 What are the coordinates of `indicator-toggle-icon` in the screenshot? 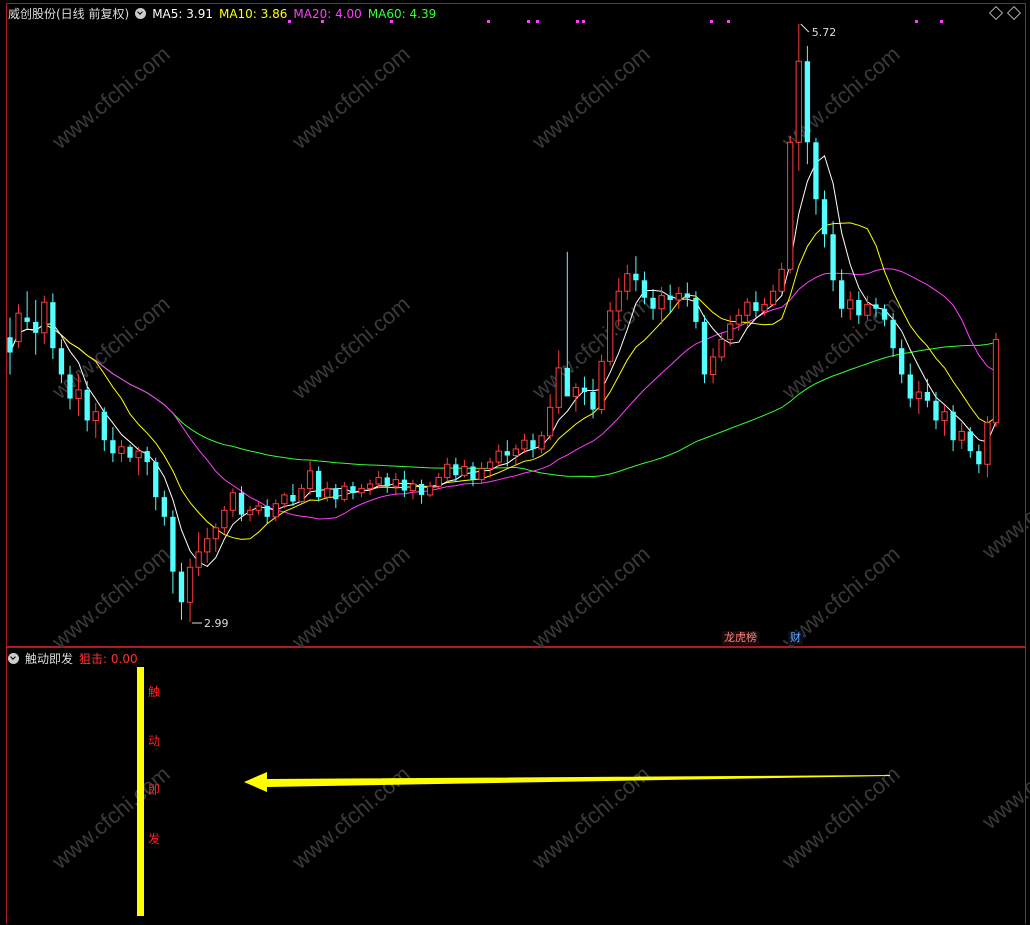 It's located at (13, 658).